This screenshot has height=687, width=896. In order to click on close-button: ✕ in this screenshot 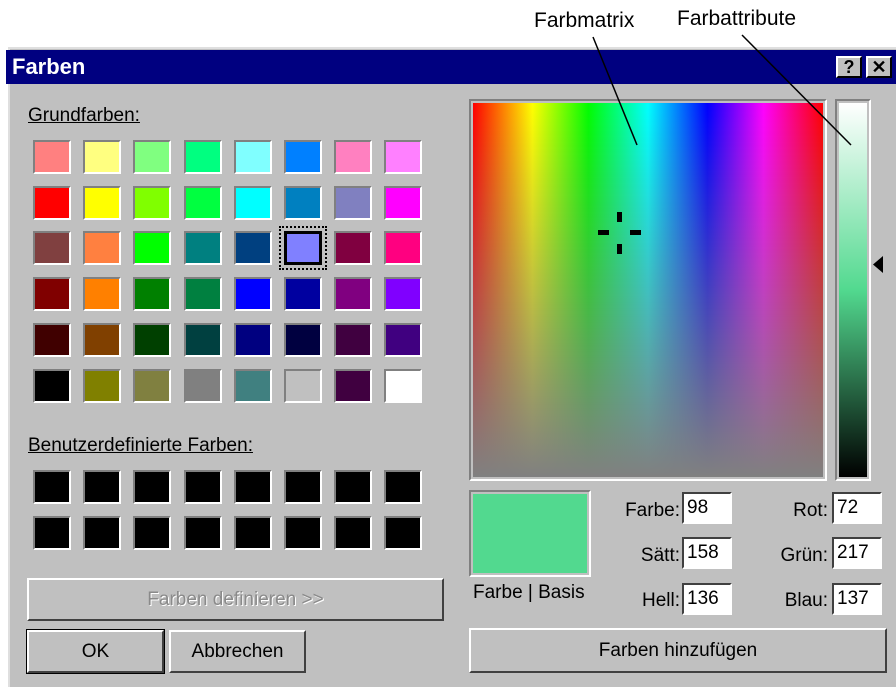, I will do `click(879, 67)`.